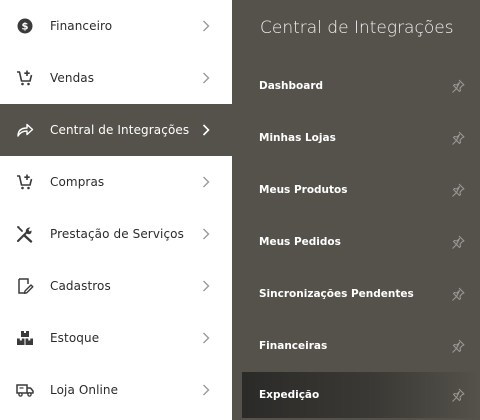 This screenshot has height=420, width=480. I want to click on submenu-item-minhas-lojas: Minhas Lojas, so click(361, 138).